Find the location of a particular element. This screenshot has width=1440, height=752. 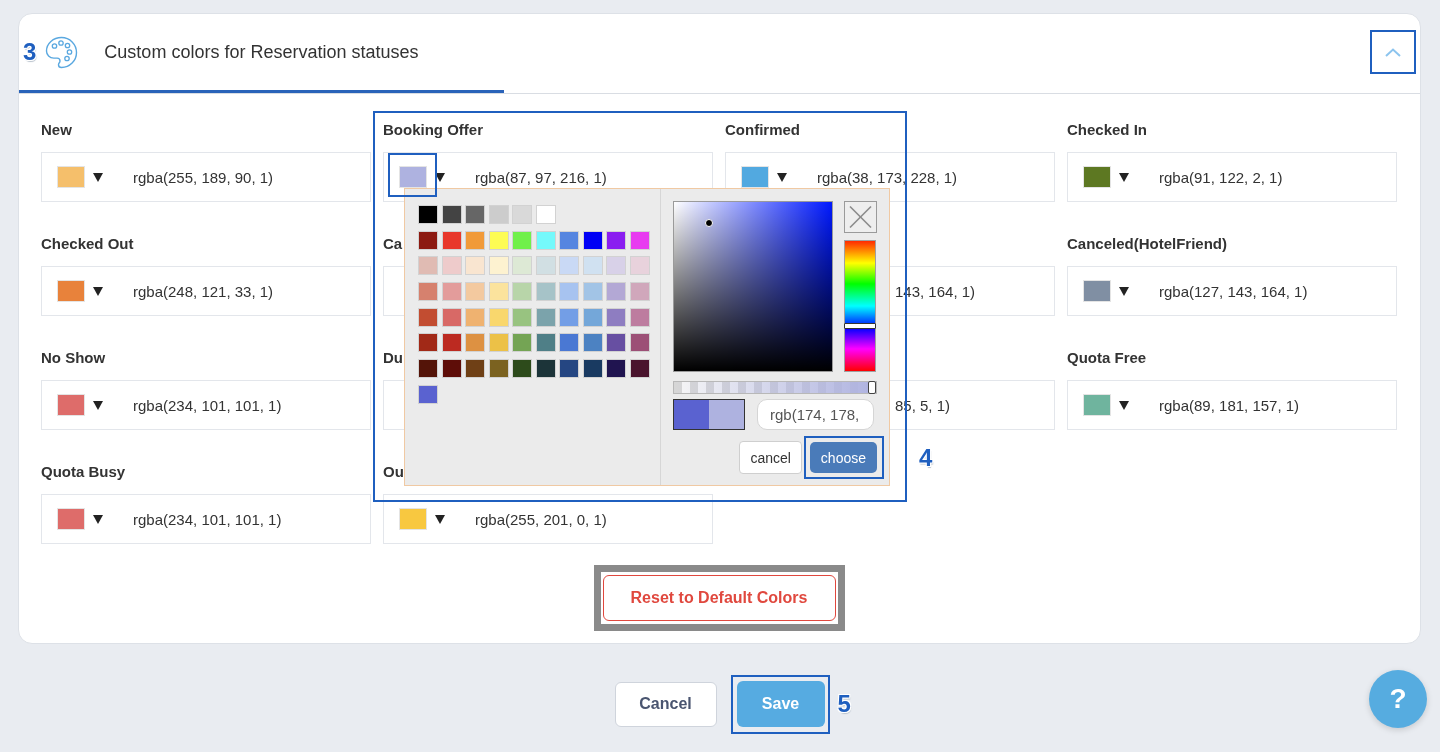

color-field: rgba(91, 122, 2, 1) is located at coordinates (1232, 177).